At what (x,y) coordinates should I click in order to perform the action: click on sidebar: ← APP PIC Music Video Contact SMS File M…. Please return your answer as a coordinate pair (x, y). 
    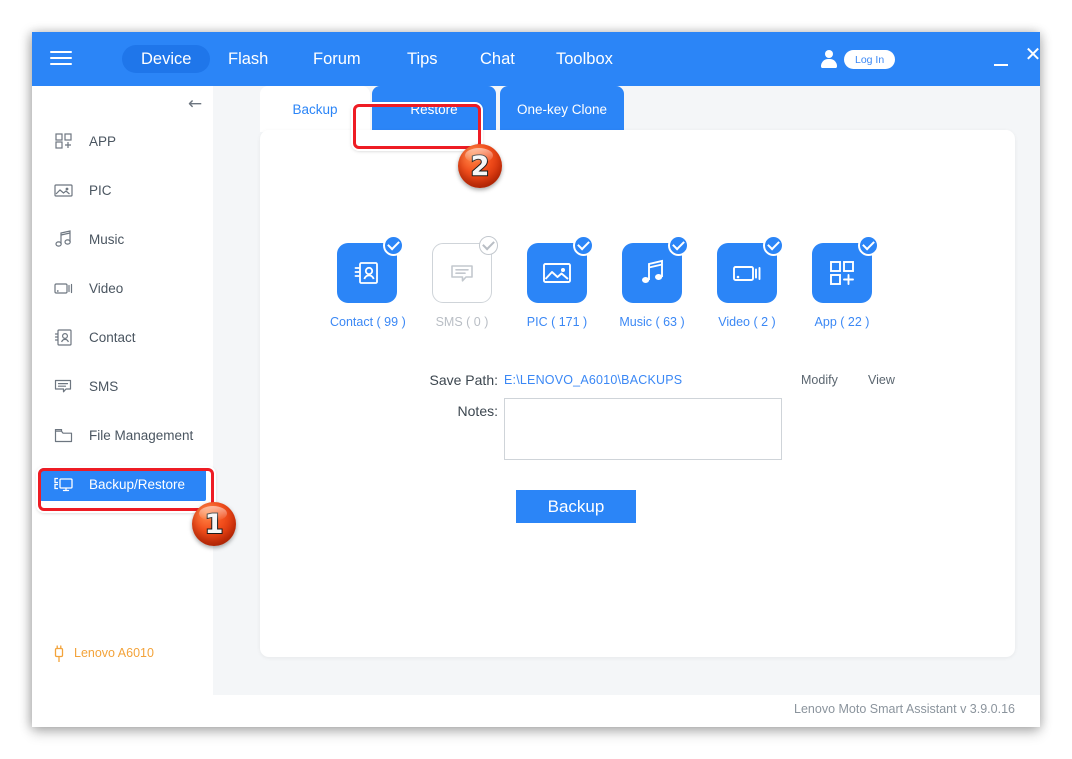
    Looking at the image, I should click on (123, 390).